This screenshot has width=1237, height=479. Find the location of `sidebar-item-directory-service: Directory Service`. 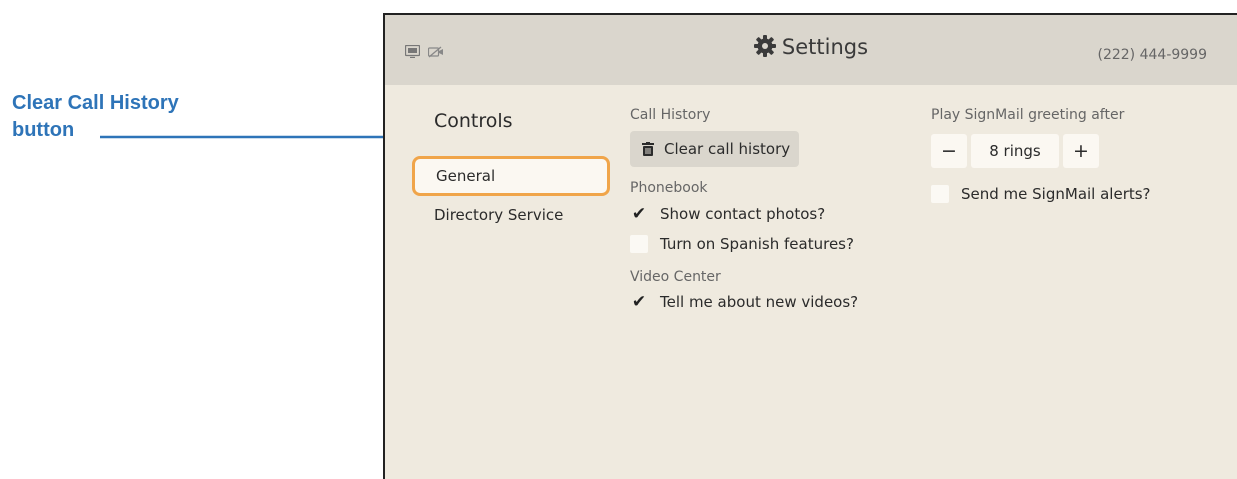

sidebar-item-directory-service: Directory Service is located at coordinates (498, 215).